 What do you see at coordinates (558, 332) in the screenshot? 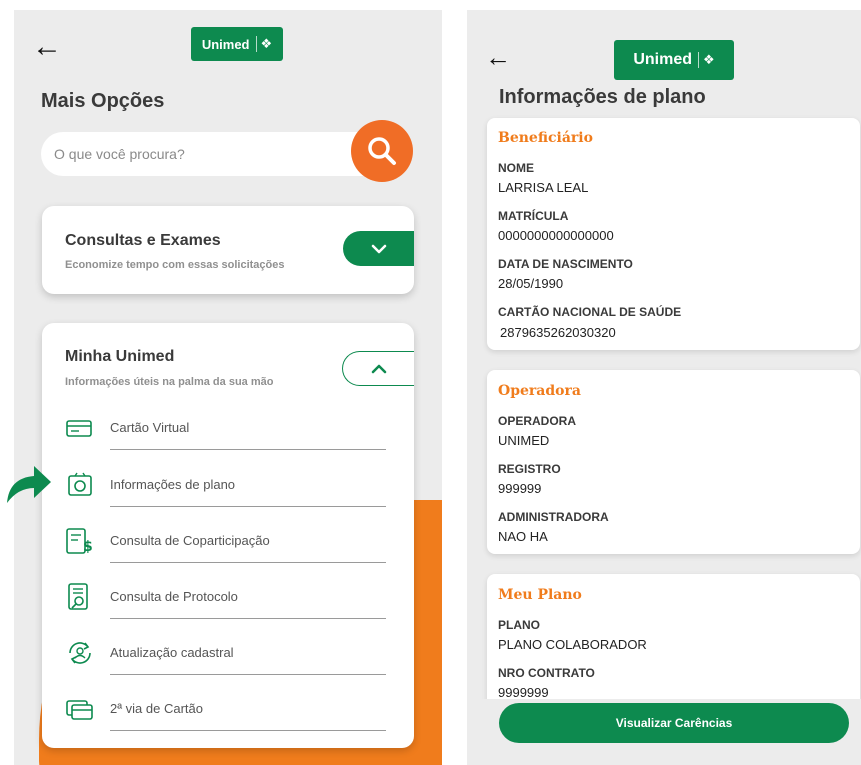
I see `field-value-cns: 2879635262030320` at bounding box center [558, 332].